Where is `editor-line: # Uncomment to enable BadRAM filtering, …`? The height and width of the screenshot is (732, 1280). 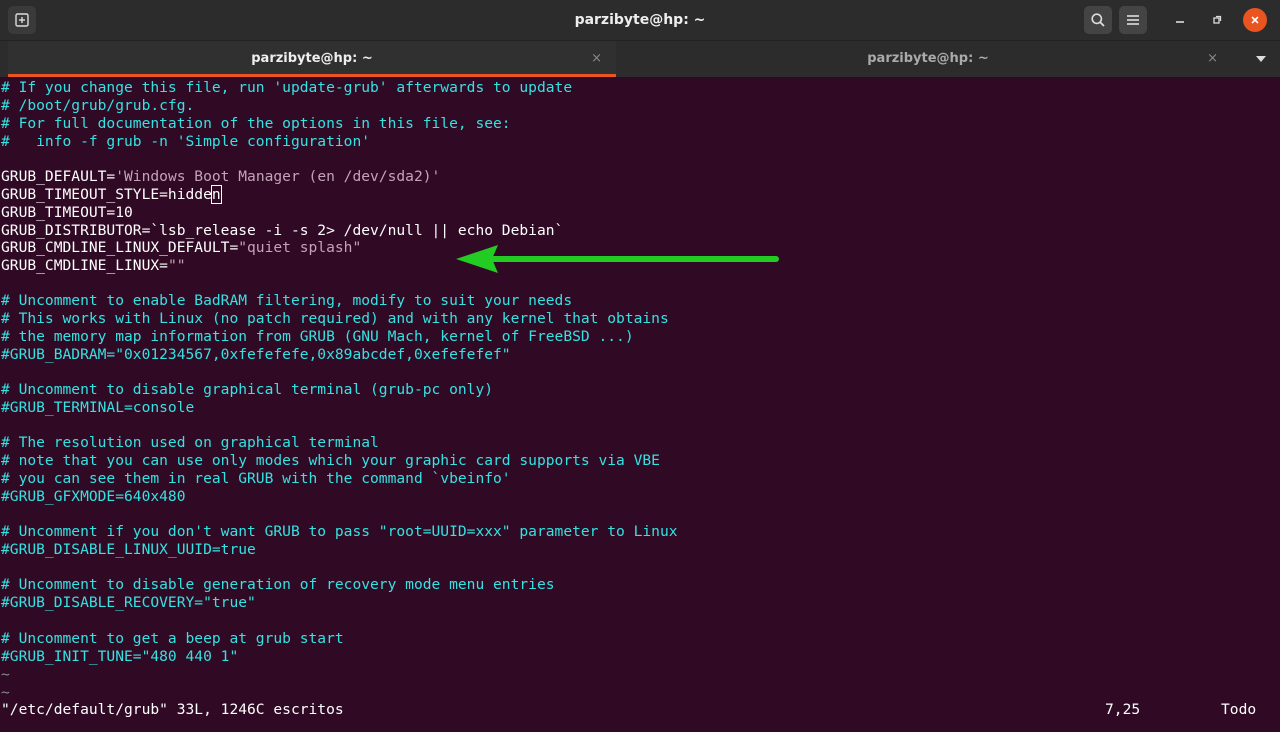
editor-line: # Uncomment to enable BadRAM filtering, … is located at coordinates (287, 300).